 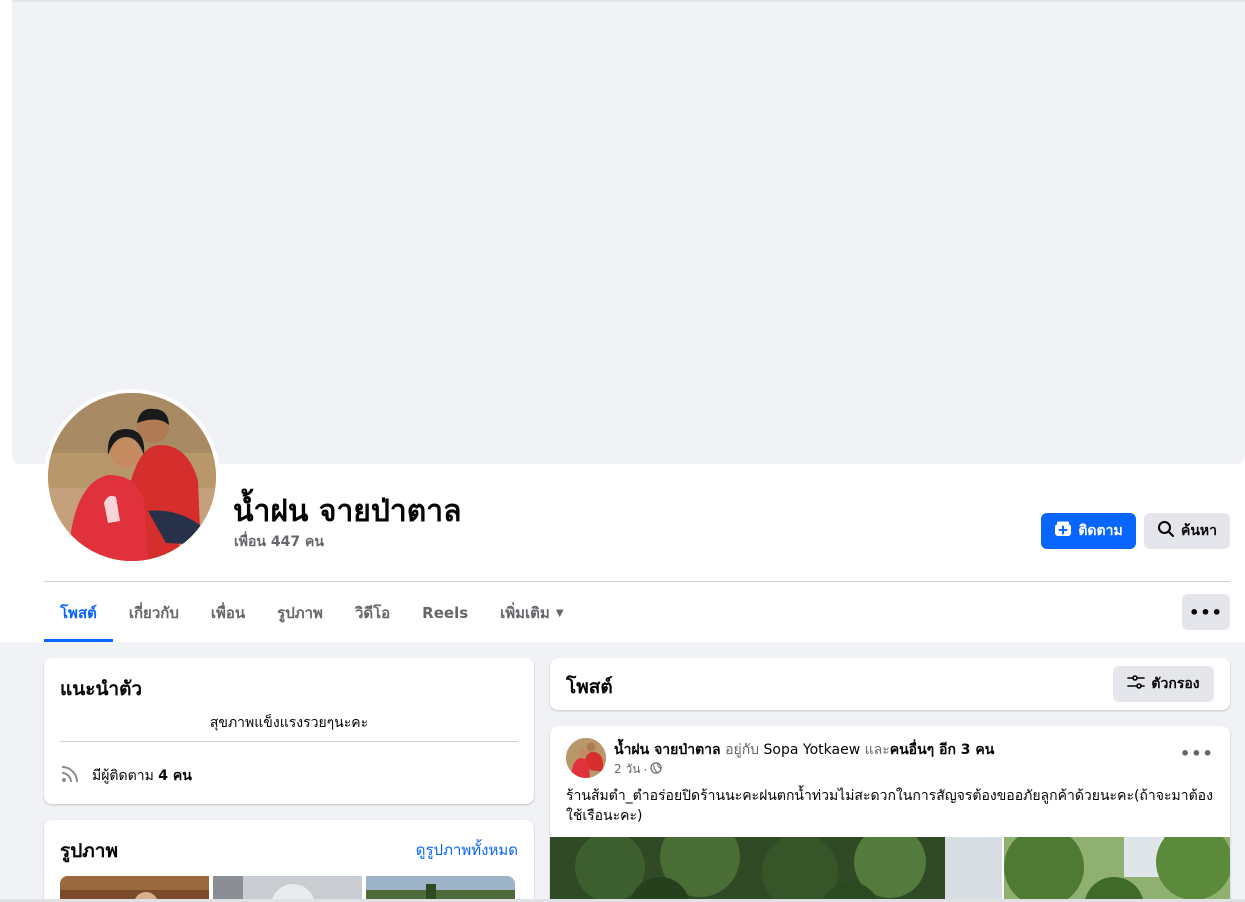 I want to click on tab-photos-label: รูปภาพ, so click(x=300, y=613).